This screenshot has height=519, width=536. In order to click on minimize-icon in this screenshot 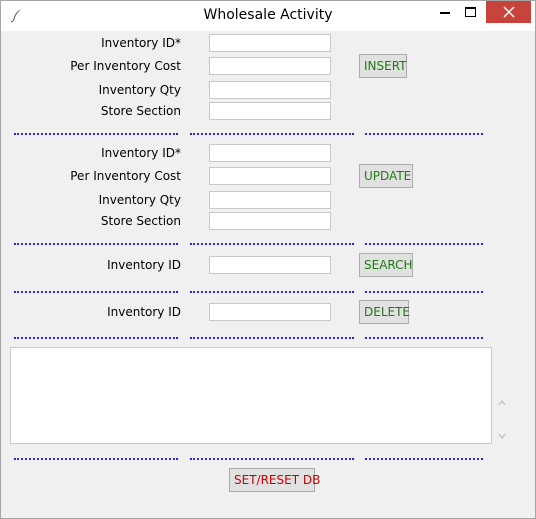, I will do `click(445, 13)`.